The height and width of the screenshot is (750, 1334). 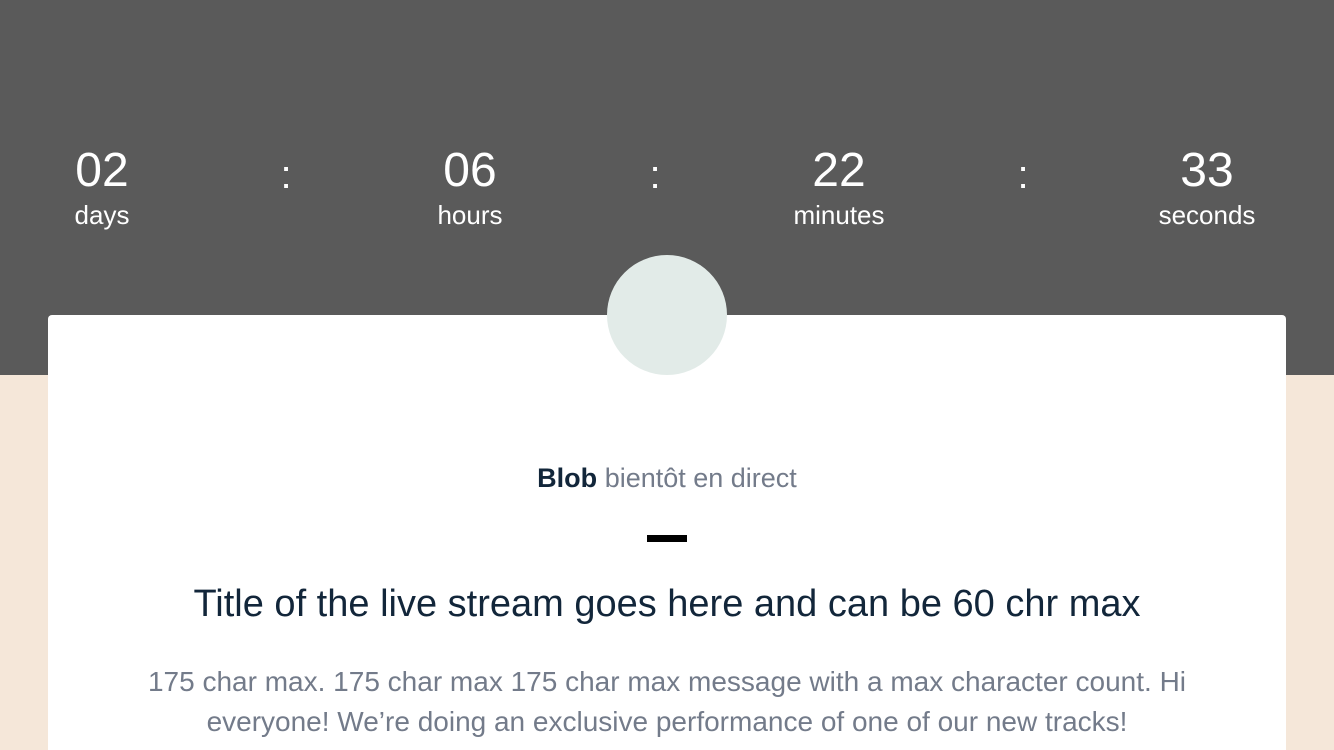 I want to click on seconds-label: seconds, so click(x=1207, y=215).